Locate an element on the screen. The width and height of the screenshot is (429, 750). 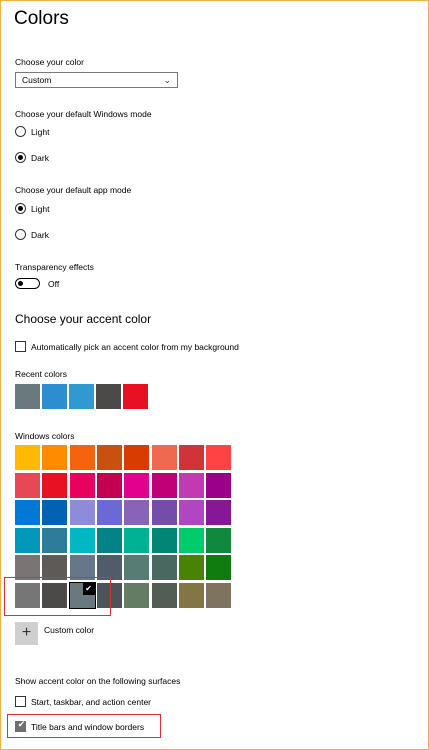
windows-mode-dark-radio is located at coordinates (20, 157).